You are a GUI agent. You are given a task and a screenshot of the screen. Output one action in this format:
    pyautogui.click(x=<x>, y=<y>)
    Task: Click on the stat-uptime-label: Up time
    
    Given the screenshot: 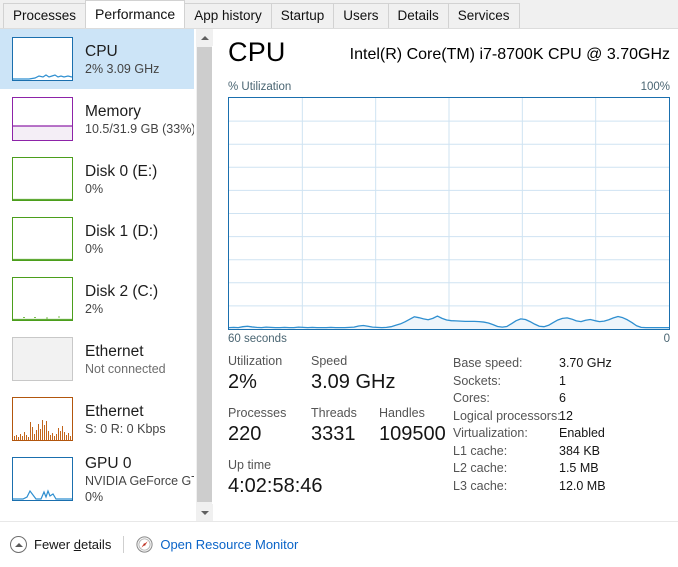 What is the action you would take?
    pyautogui.click(x=250, y=465)
    